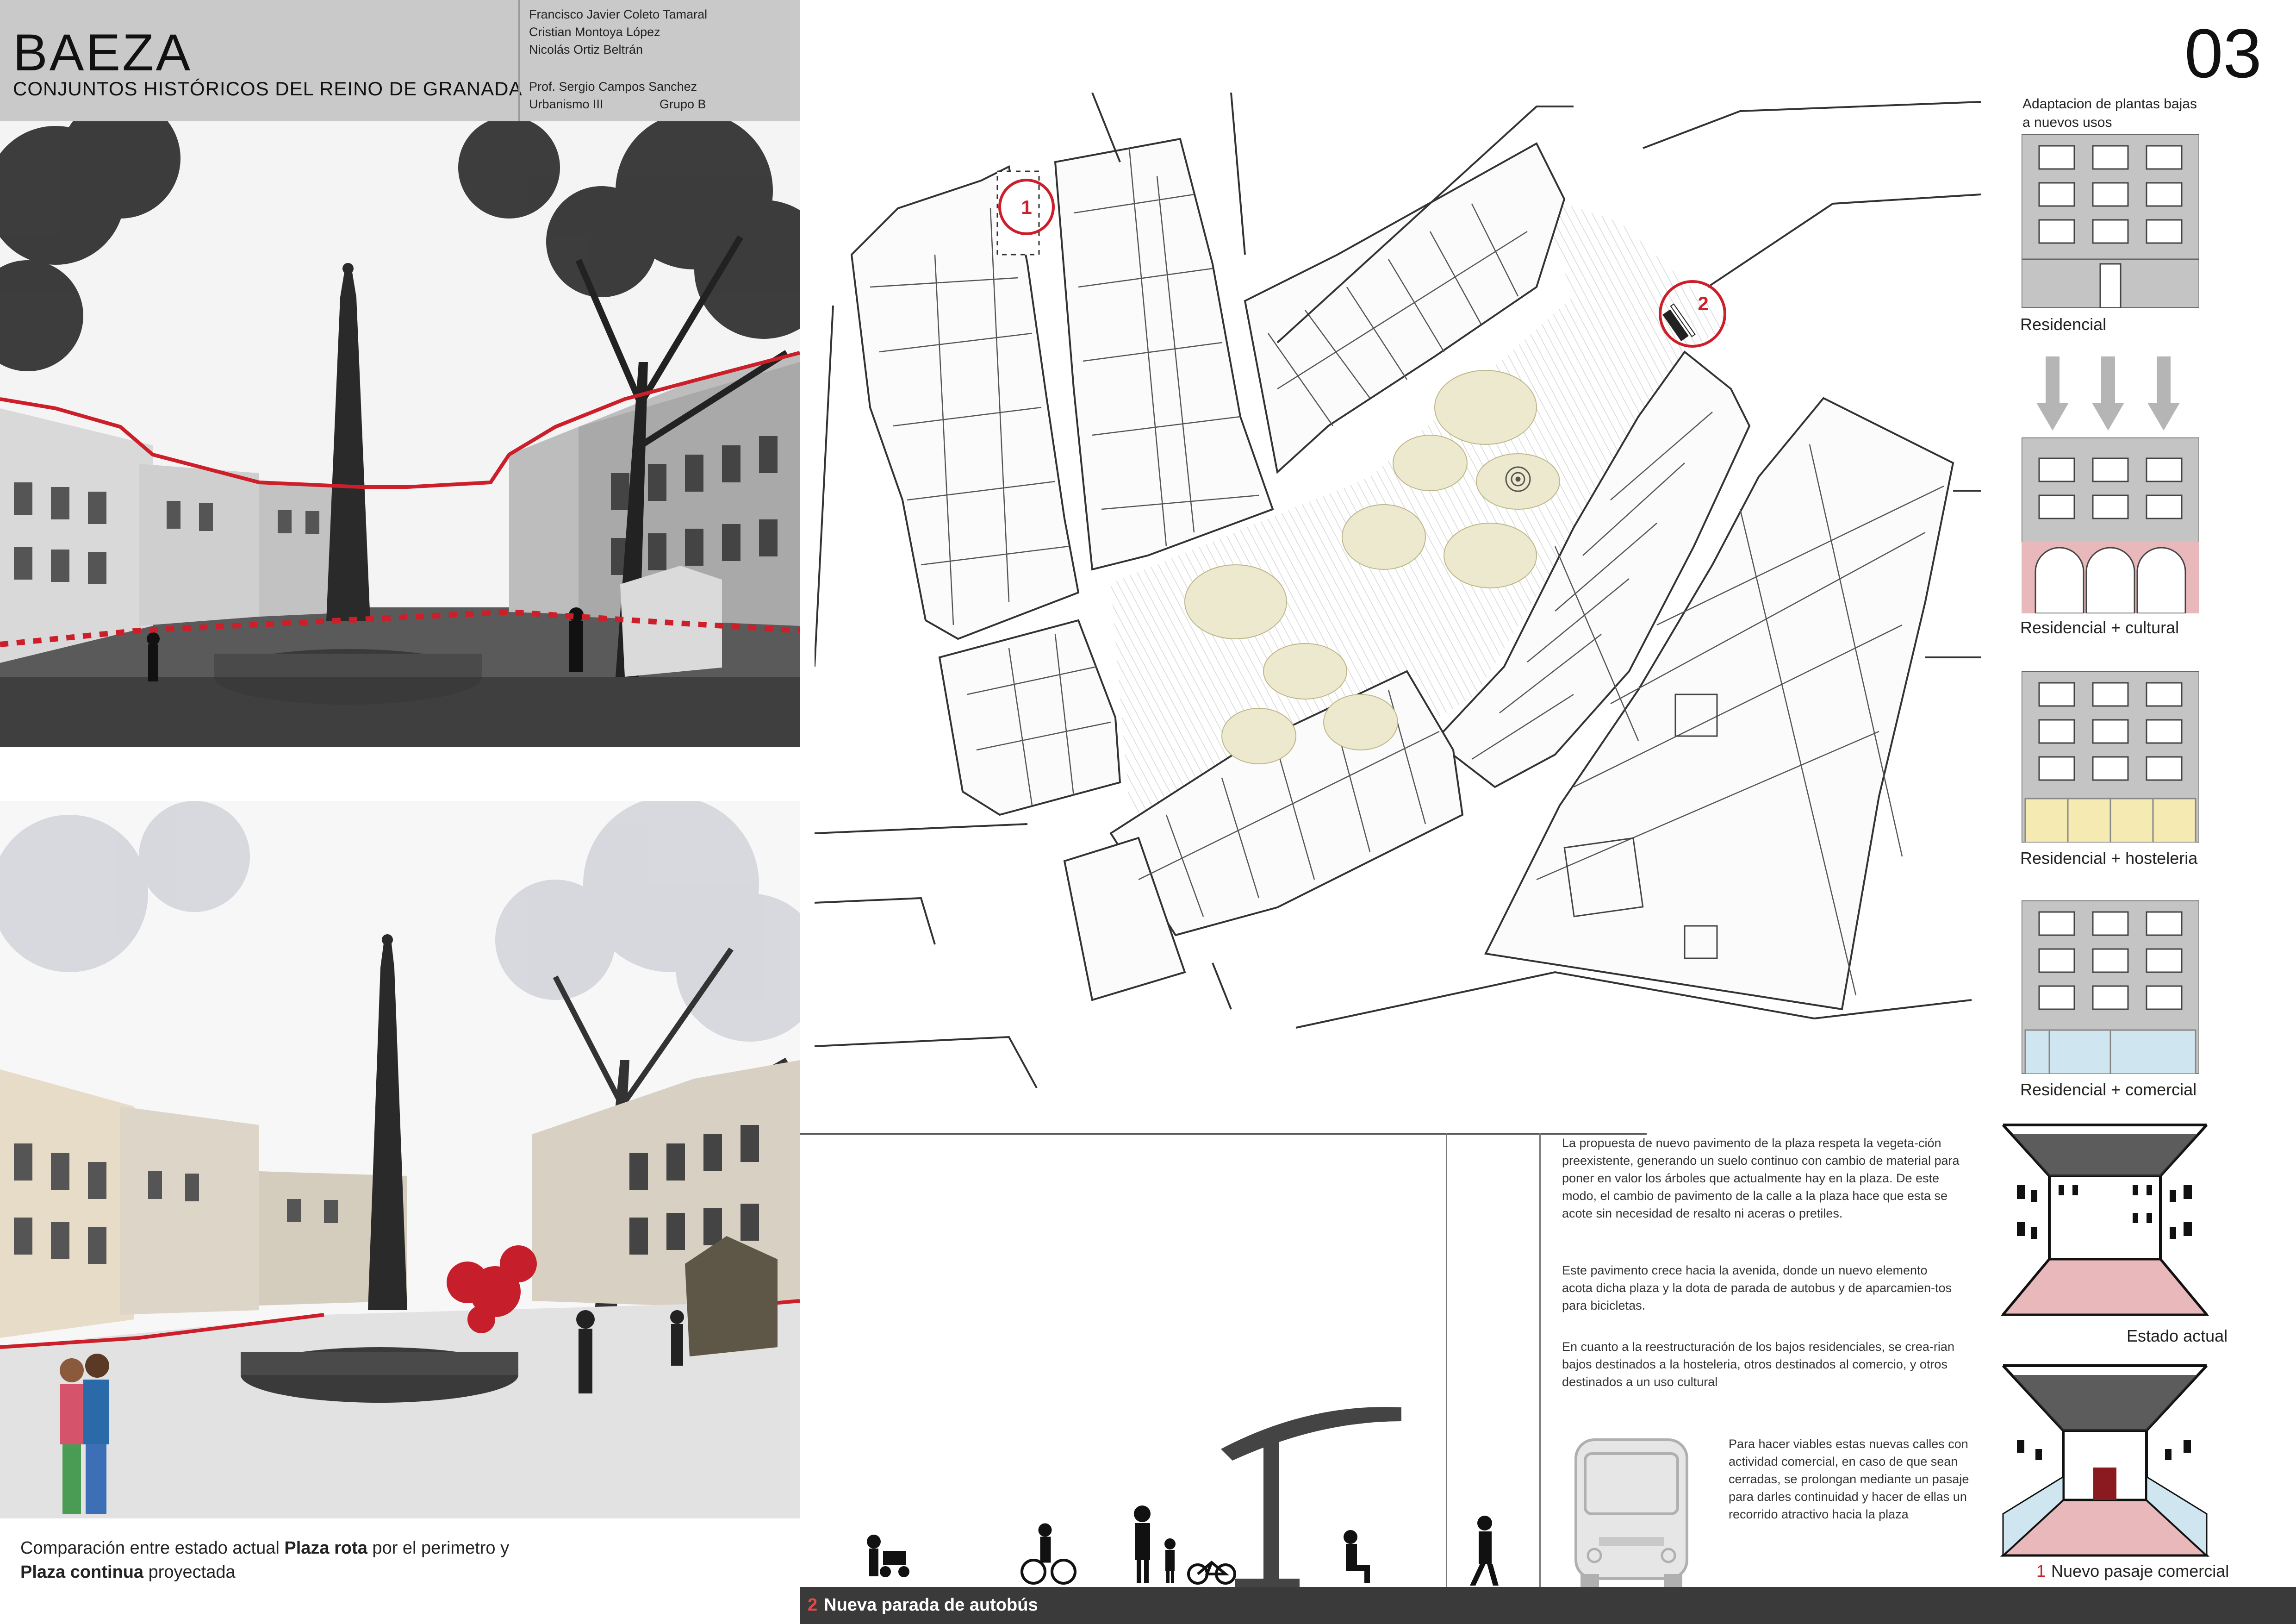 Image resolution: width=2296 pixels, height=1624 pixels. What do you see at coordinates (2109, 858) in the screenshot?
I see `facade-label: Residencial + hosteleria` at bounding box center [2109, 858].